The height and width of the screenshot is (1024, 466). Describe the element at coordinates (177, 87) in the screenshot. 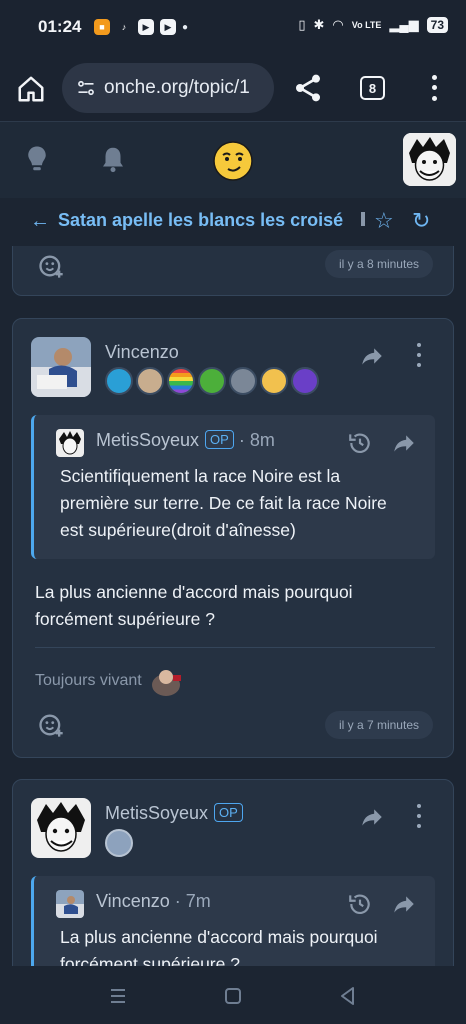

I see `url-text: onche.org/topic/1` at that location.